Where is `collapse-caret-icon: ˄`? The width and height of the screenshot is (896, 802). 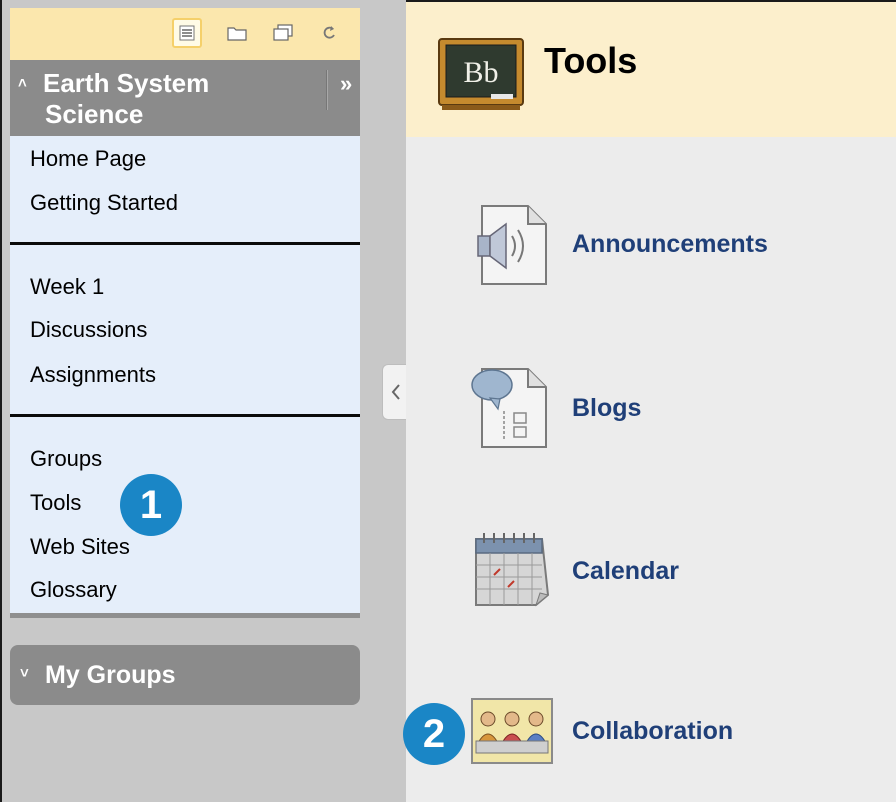
collapse-caret-icon: ˄ is located at coordinates (22, 83).